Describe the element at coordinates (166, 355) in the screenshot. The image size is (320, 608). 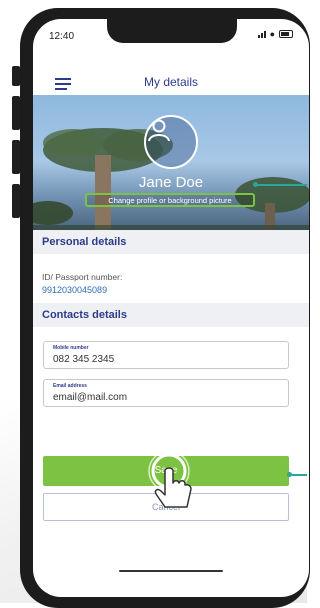
I see `mobile-number-field: Mobile number 082 345 2345` at that location.